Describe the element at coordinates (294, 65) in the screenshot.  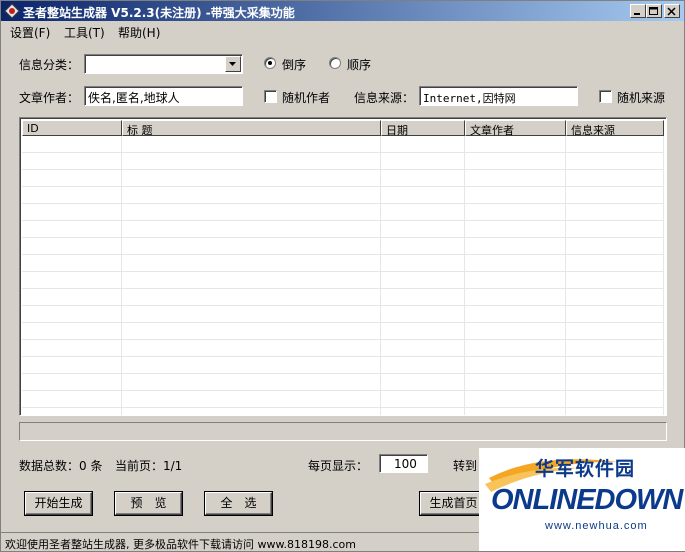
I see `order-desc-label: 倒序` at that location.